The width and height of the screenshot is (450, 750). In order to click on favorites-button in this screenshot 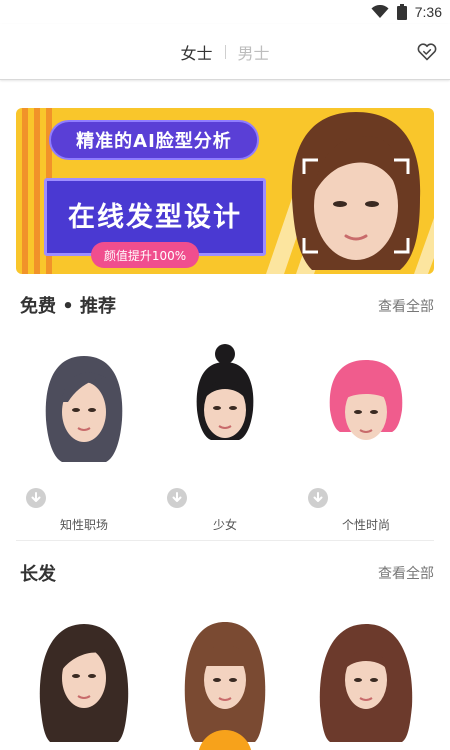, I will do `click(427, 52)`.